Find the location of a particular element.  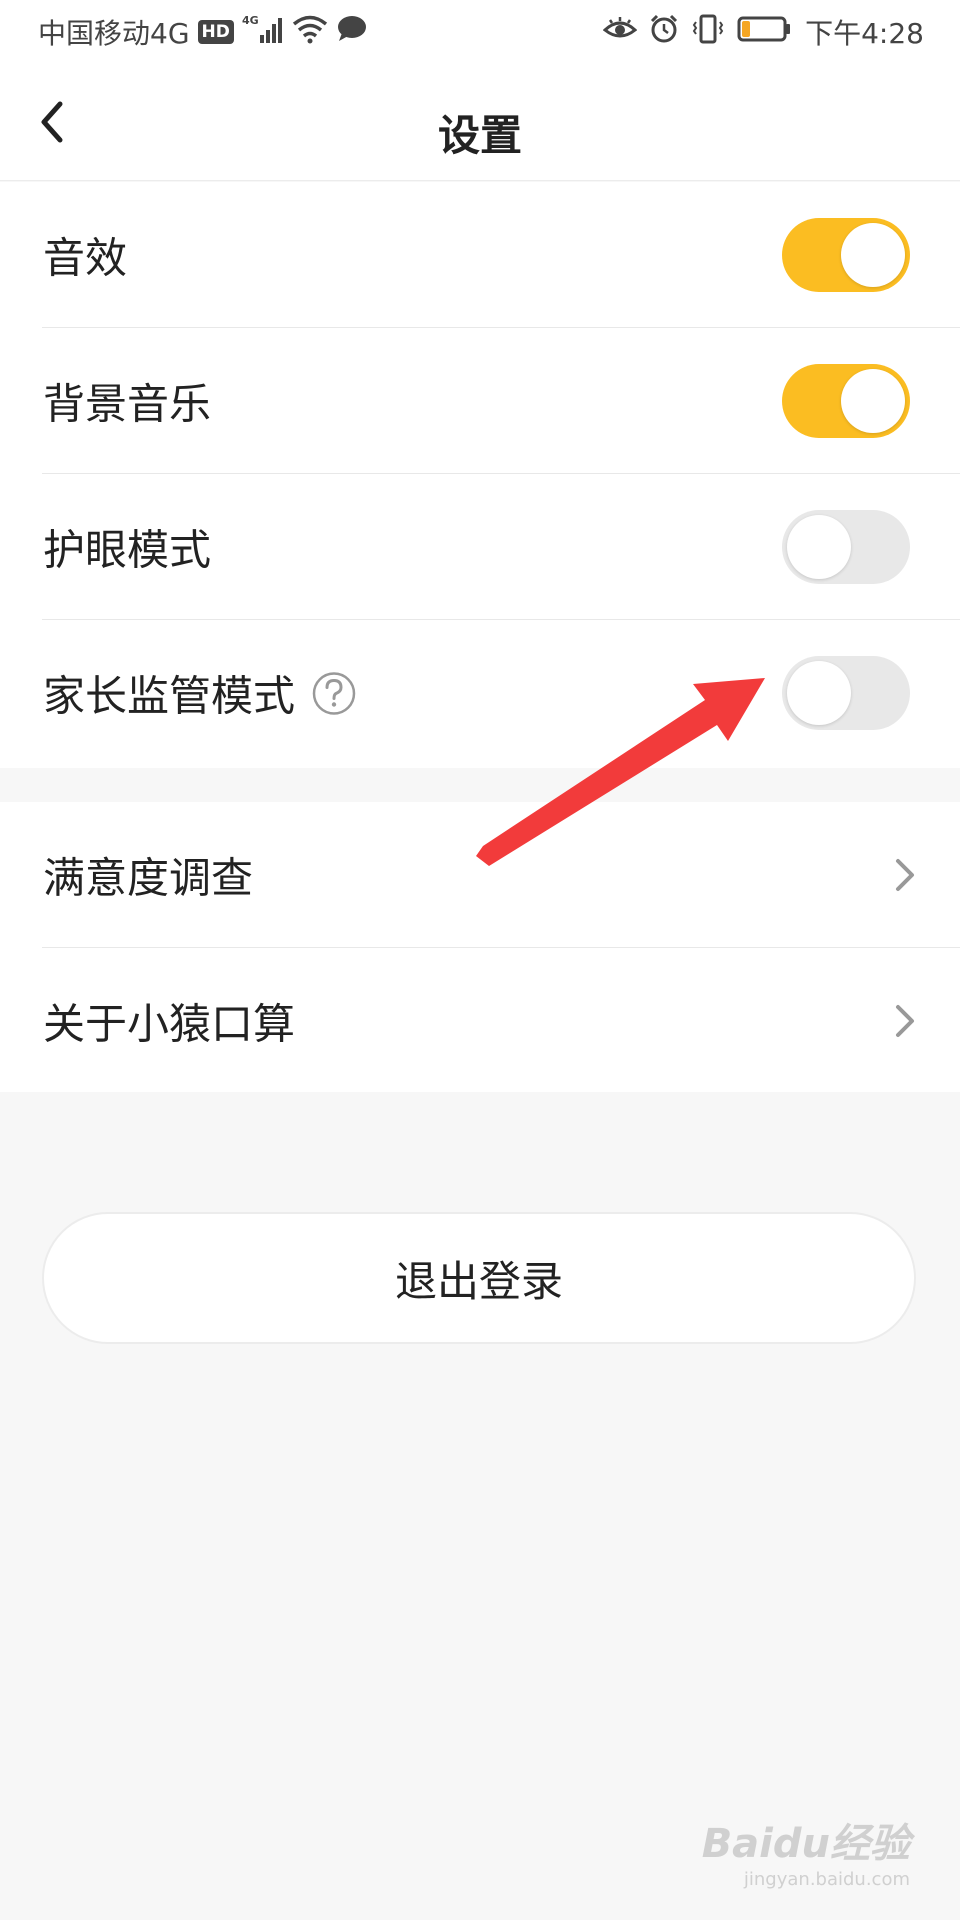

status-bar-left: 中国移动4G HD 4G is located at coordinates (203, 32).